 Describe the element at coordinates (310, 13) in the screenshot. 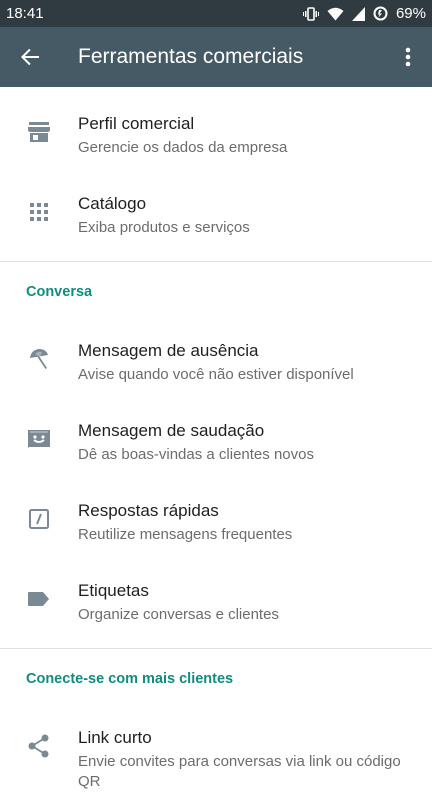

I see `vibrate-icon` at that location.